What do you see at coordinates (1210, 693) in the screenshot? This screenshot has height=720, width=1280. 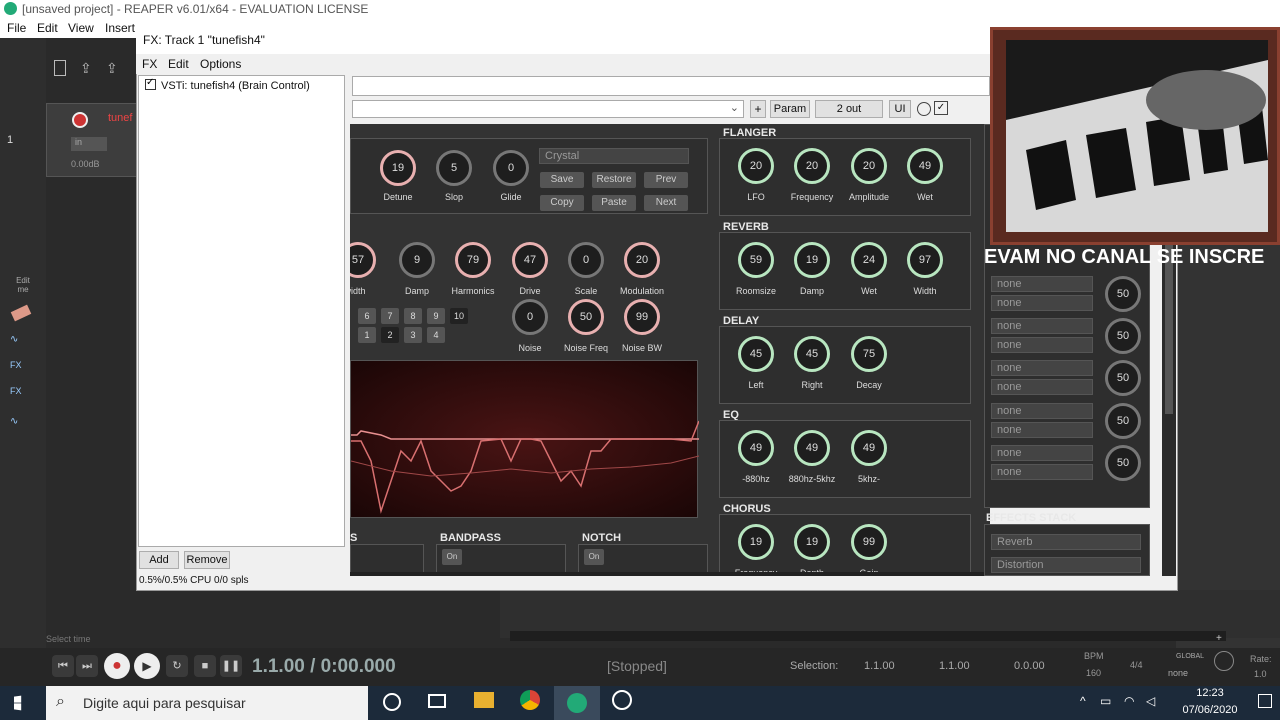 I see `clock-time: 12:23` at bounding box center [1210, 693].